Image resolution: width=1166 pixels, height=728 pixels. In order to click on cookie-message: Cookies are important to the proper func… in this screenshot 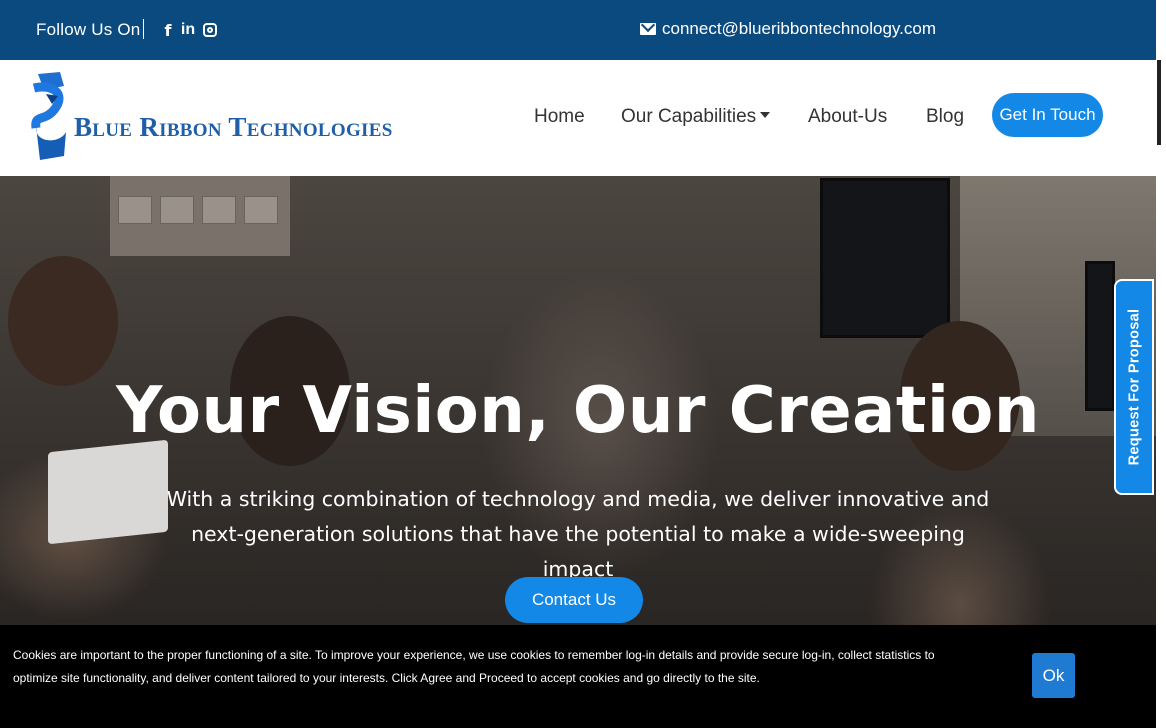, I will do `click(474, 666)`.